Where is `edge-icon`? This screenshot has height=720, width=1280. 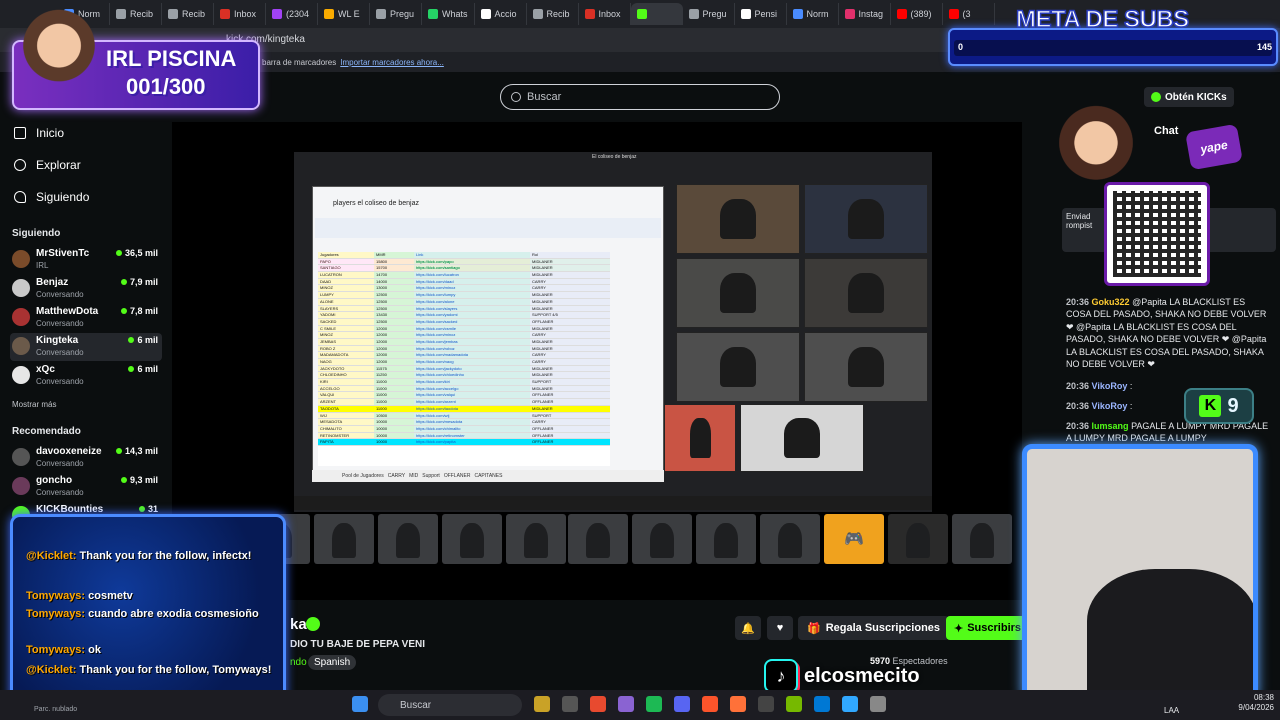 edge-icon is located at coordinates (822, 704).